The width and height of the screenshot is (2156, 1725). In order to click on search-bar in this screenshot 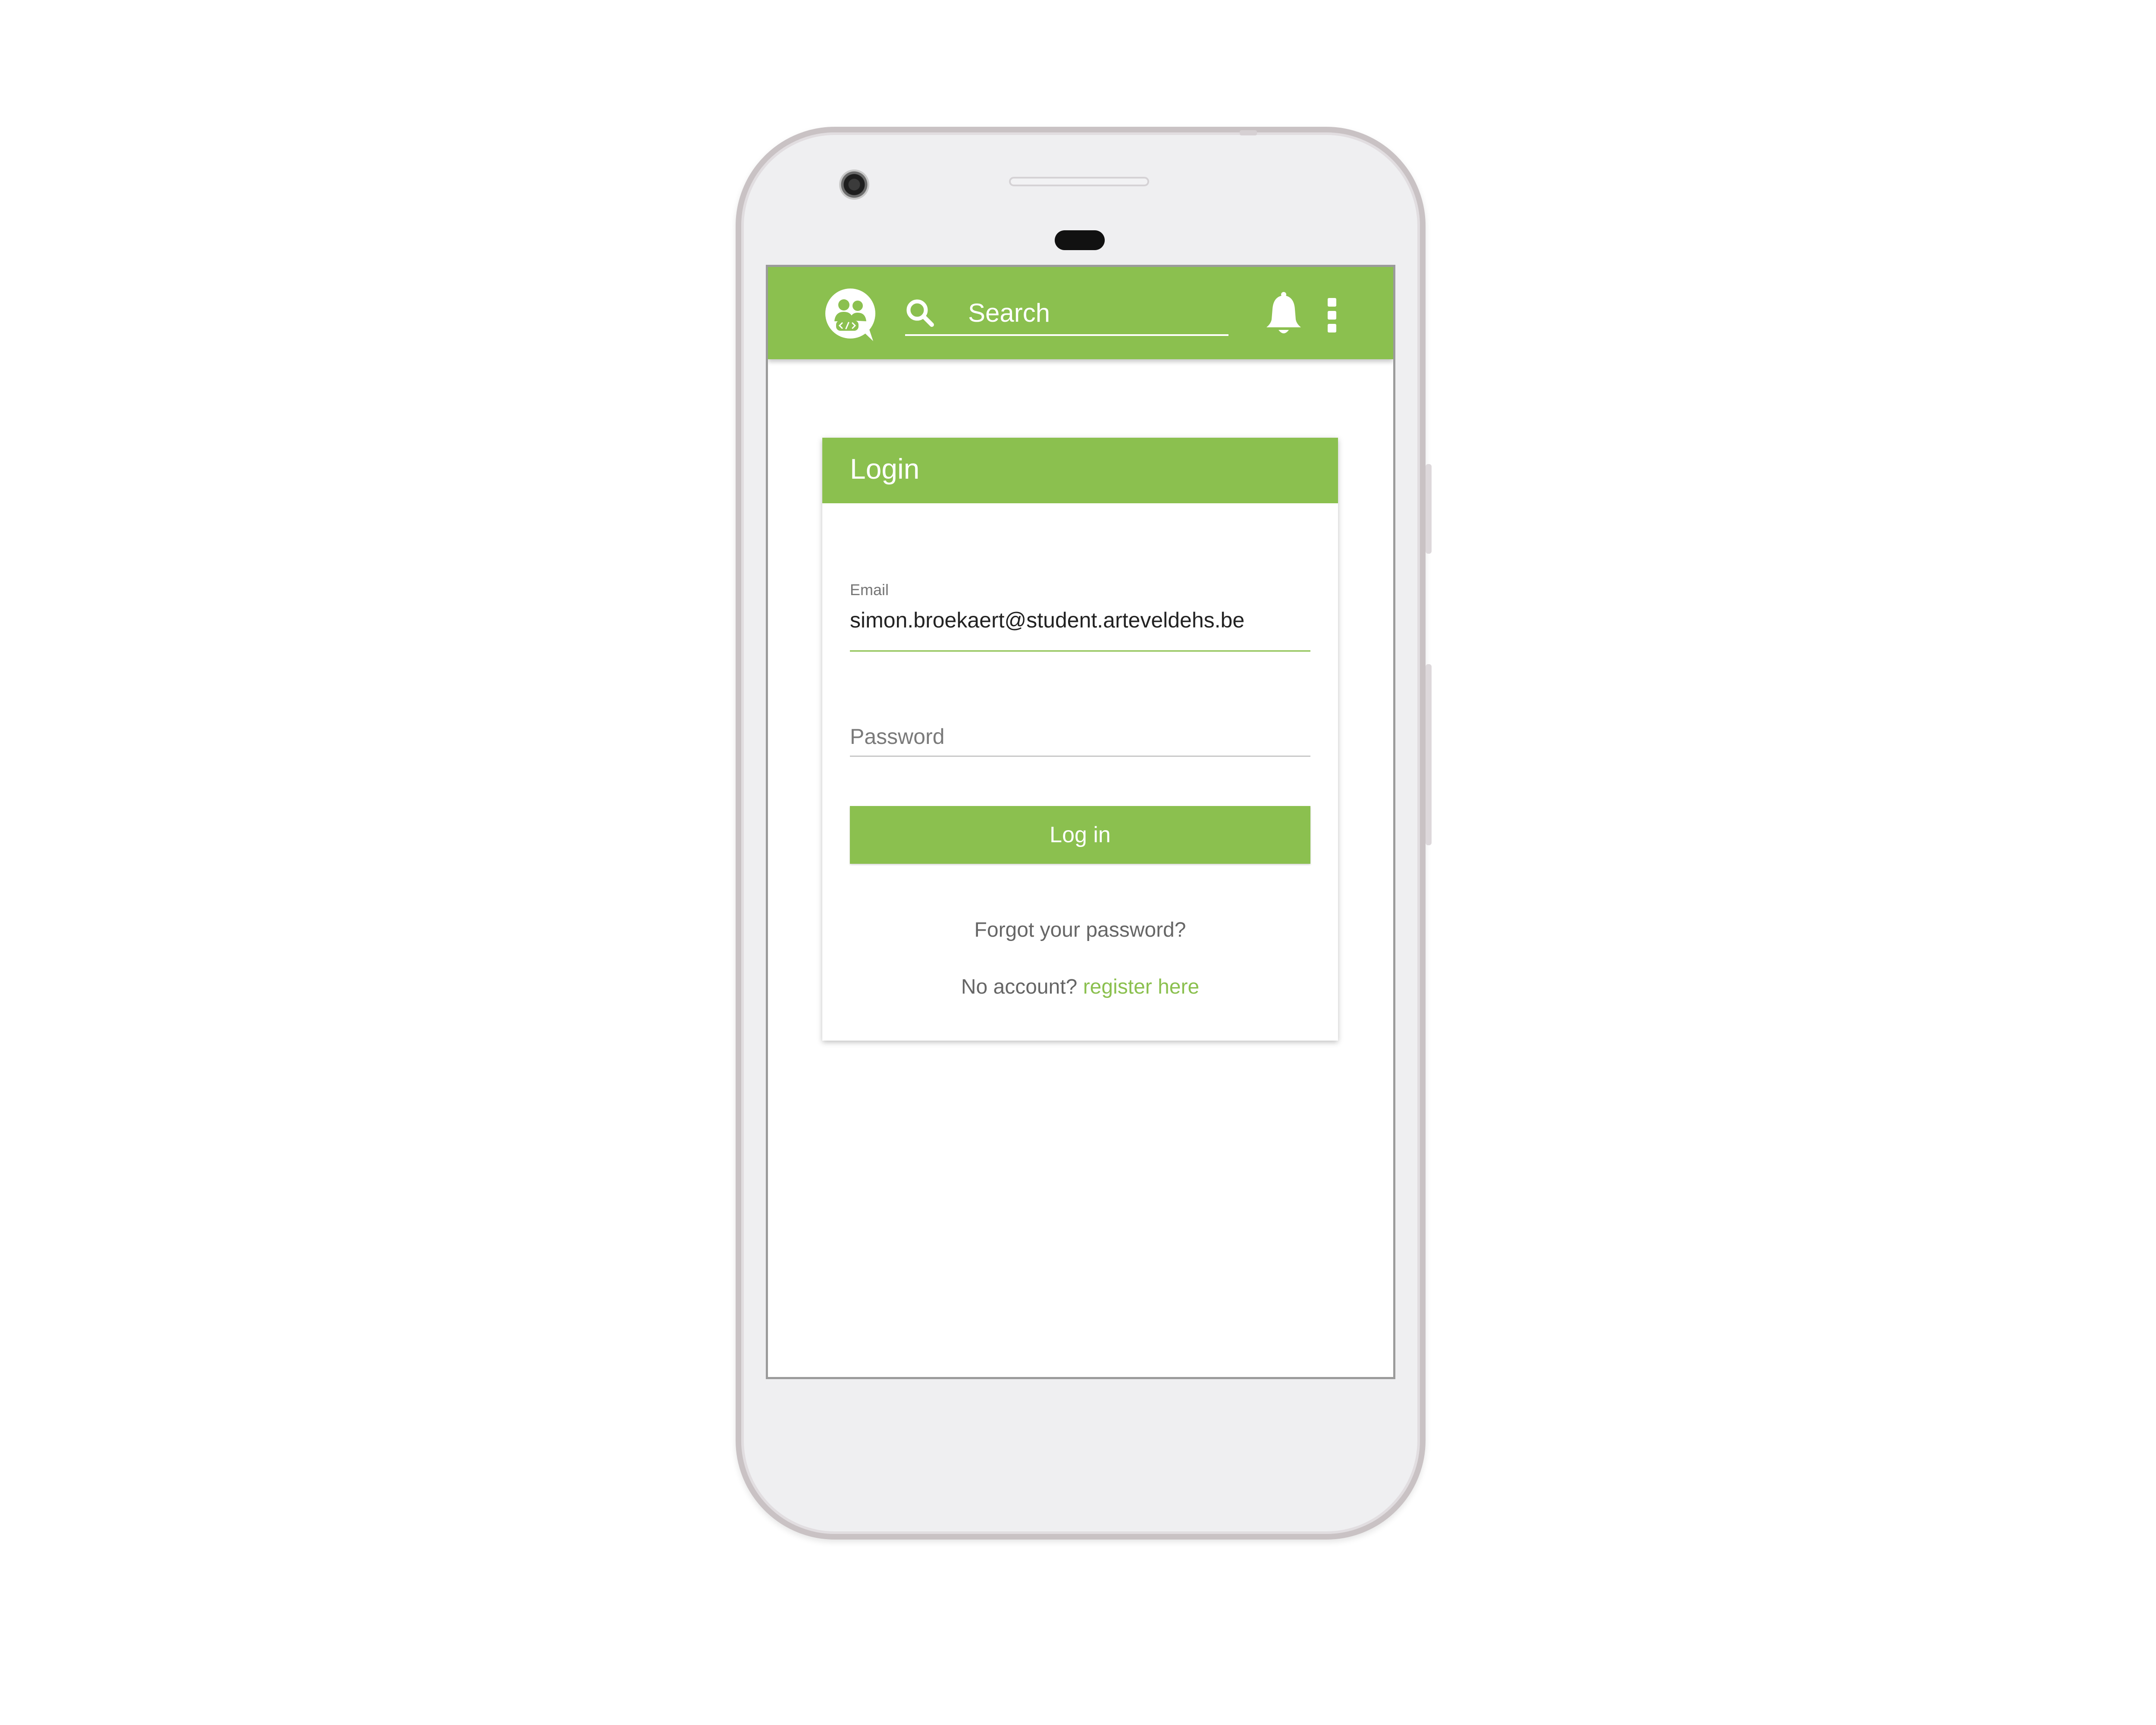, I will do `click(1066, 312)`.